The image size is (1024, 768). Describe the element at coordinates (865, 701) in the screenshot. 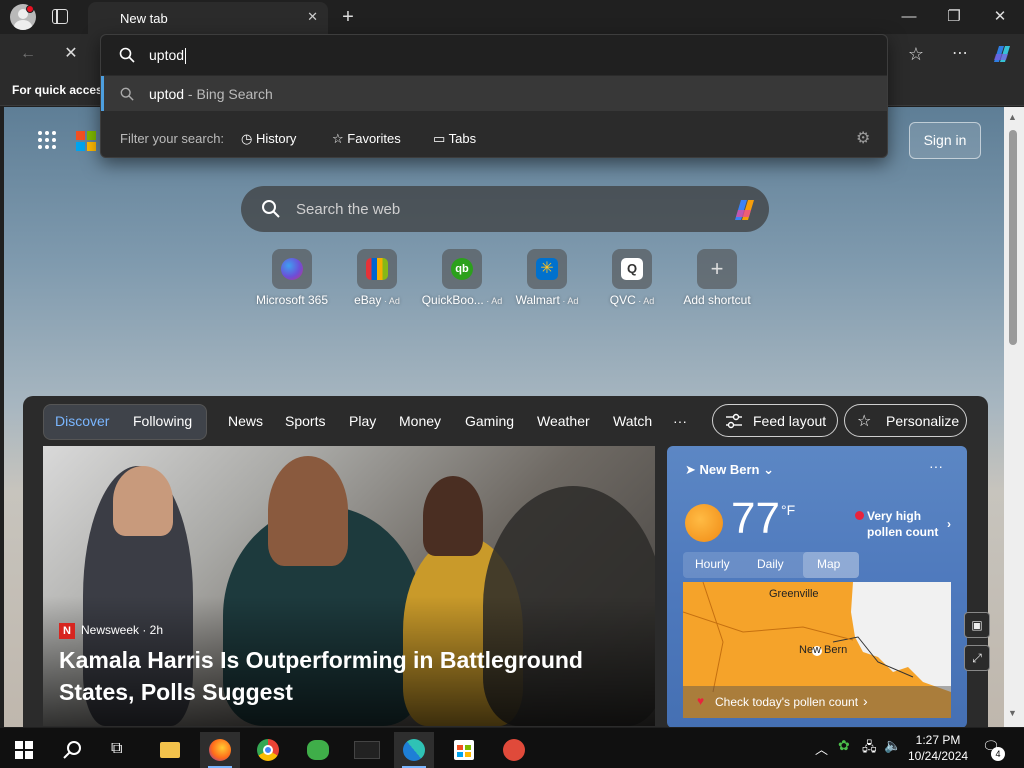

I see `chevron-right-icon: ›` at that location.